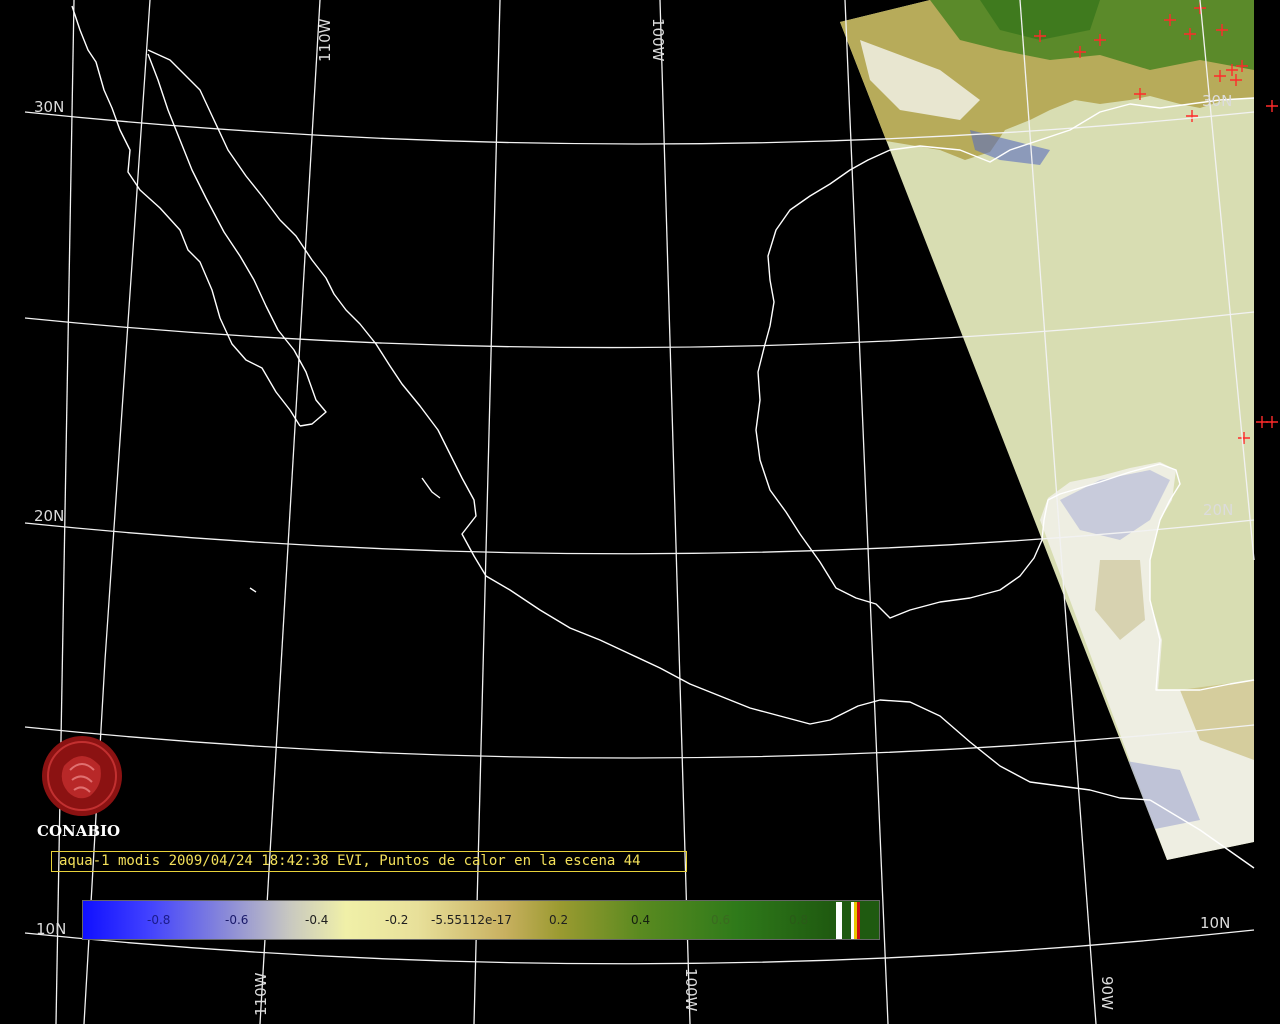 This screenshot has height=1024, width=1280. I want to click on colorbar-tick: -0.2, so click(397, 920).